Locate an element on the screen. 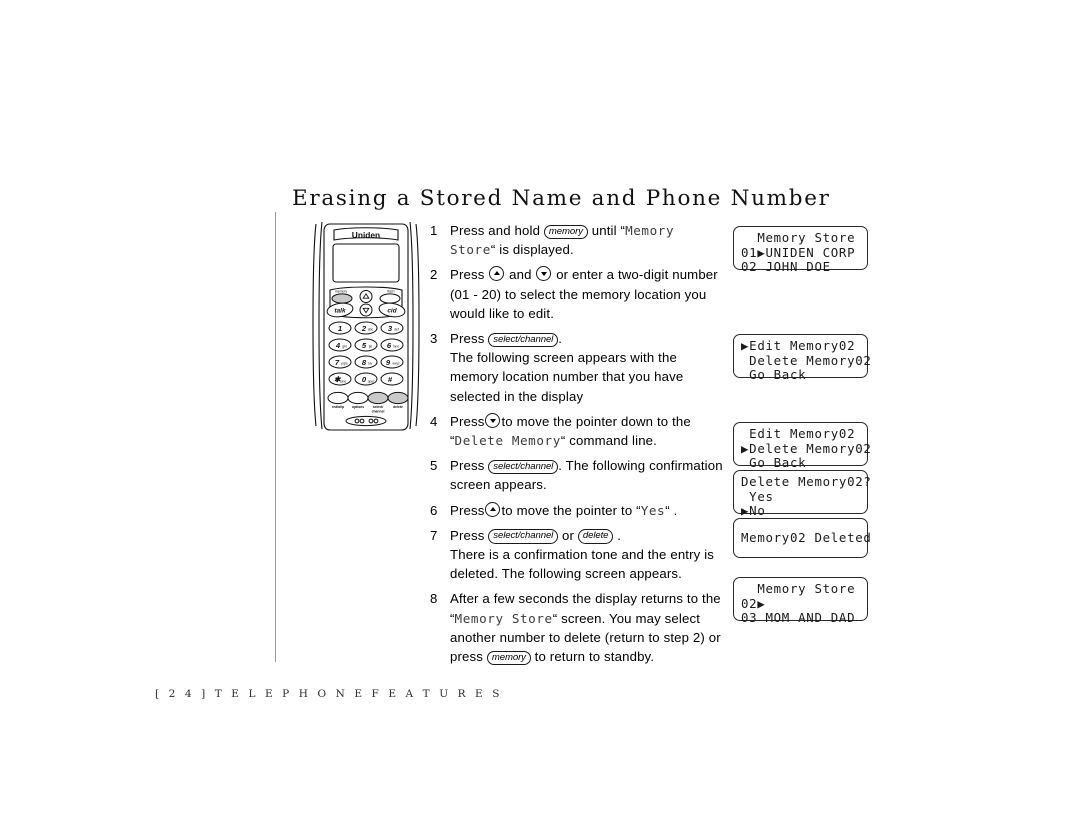  lcd-delete-memory-menu: Edit Memory02 ▶Delete Memory02 Go Back is located at coordinates (802, 446).